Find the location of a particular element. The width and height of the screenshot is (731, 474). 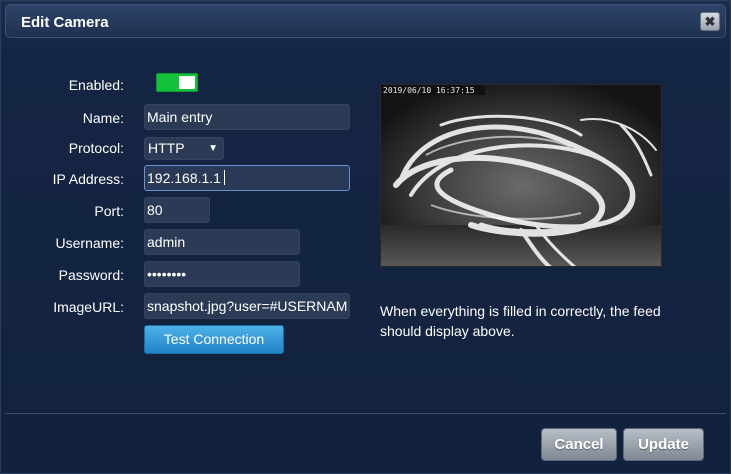

preview-timestamp: 2019/06/10 16:37:15 is located at coordinates (429, 90).